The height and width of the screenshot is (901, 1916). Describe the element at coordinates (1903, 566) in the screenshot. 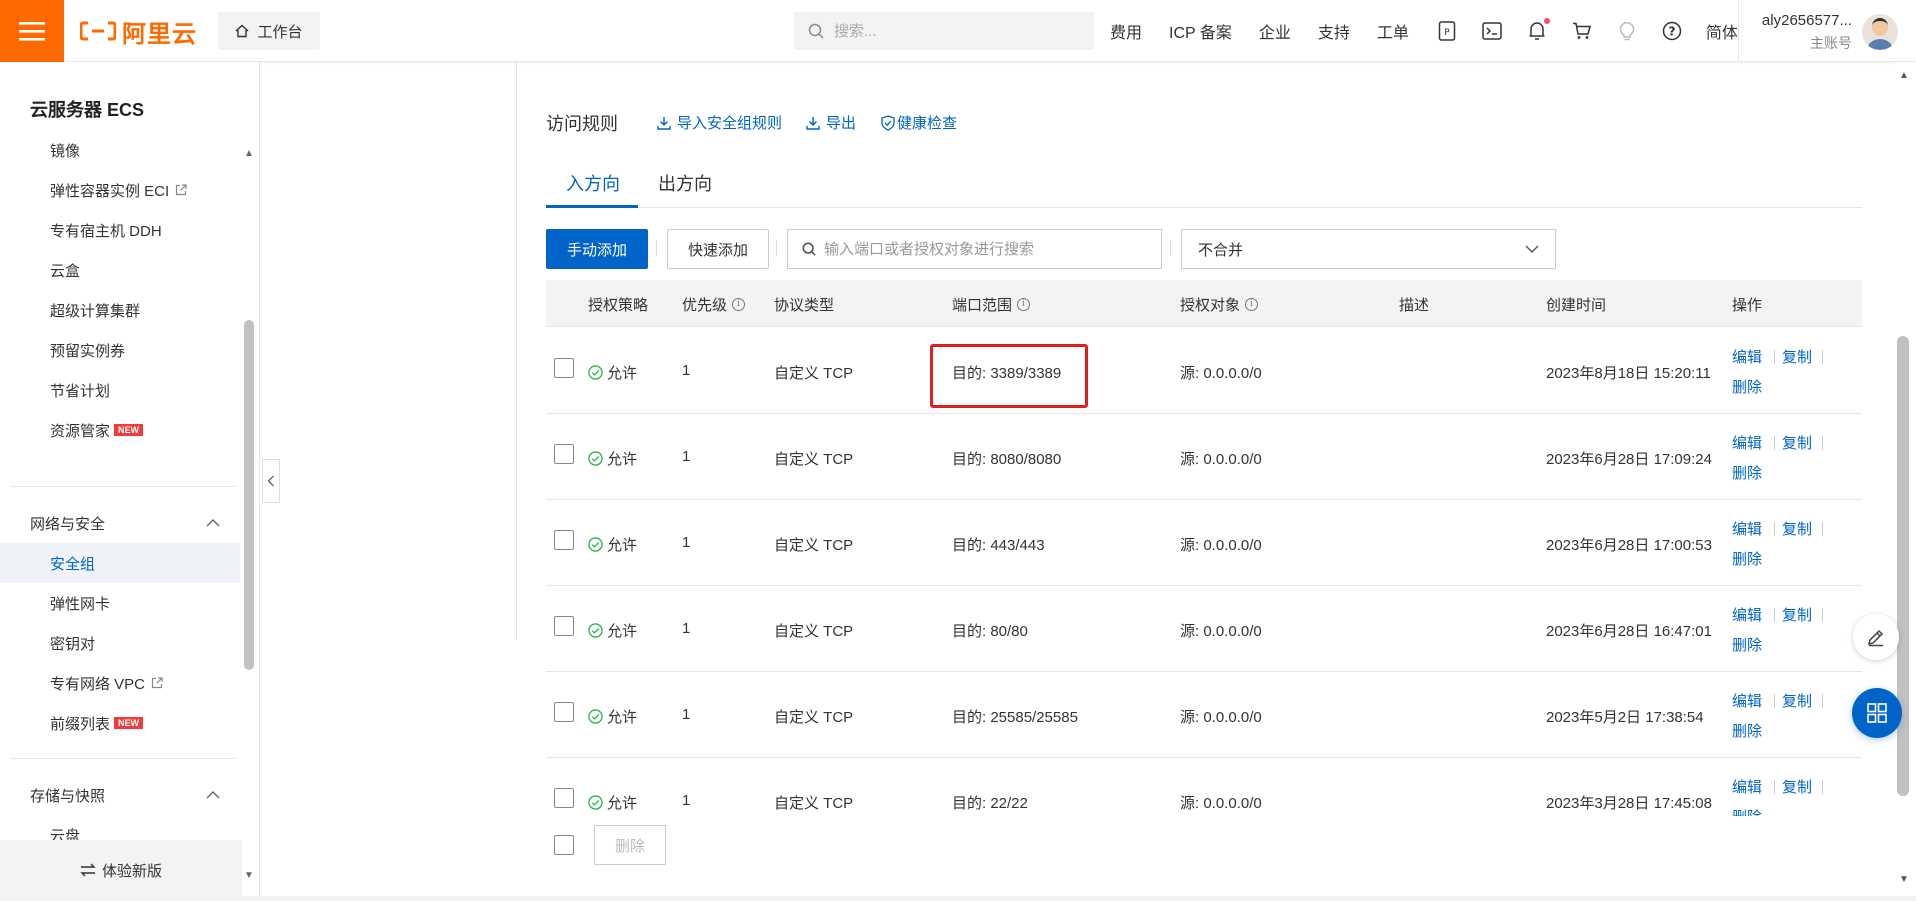

I see `main-scrollbar` at that location.